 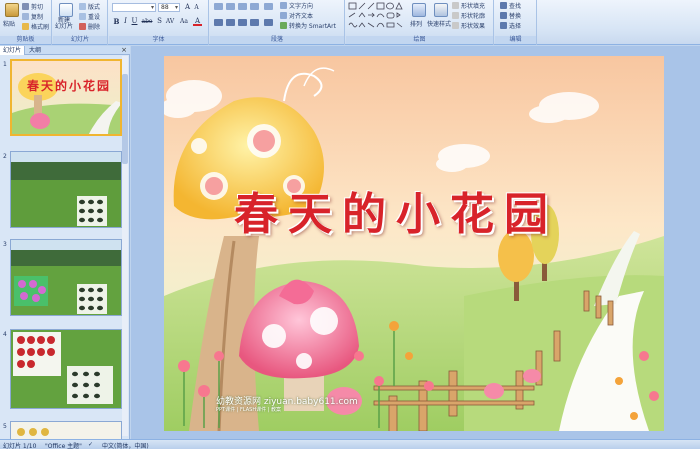 I want to click on reset-icon, so click(x=82, y=16).